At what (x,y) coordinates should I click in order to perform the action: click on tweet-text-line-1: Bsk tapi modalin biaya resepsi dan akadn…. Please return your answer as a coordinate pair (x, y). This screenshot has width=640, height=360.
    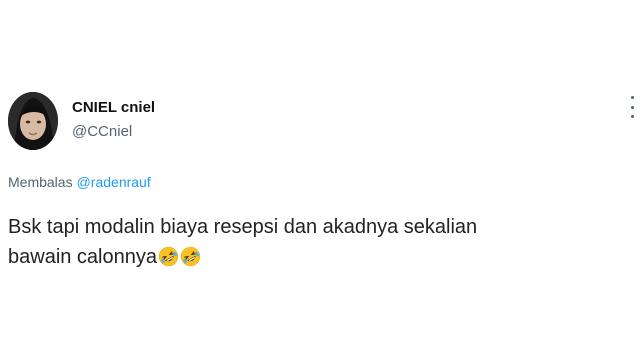
    Looking at the image, I should click on (243, 227).